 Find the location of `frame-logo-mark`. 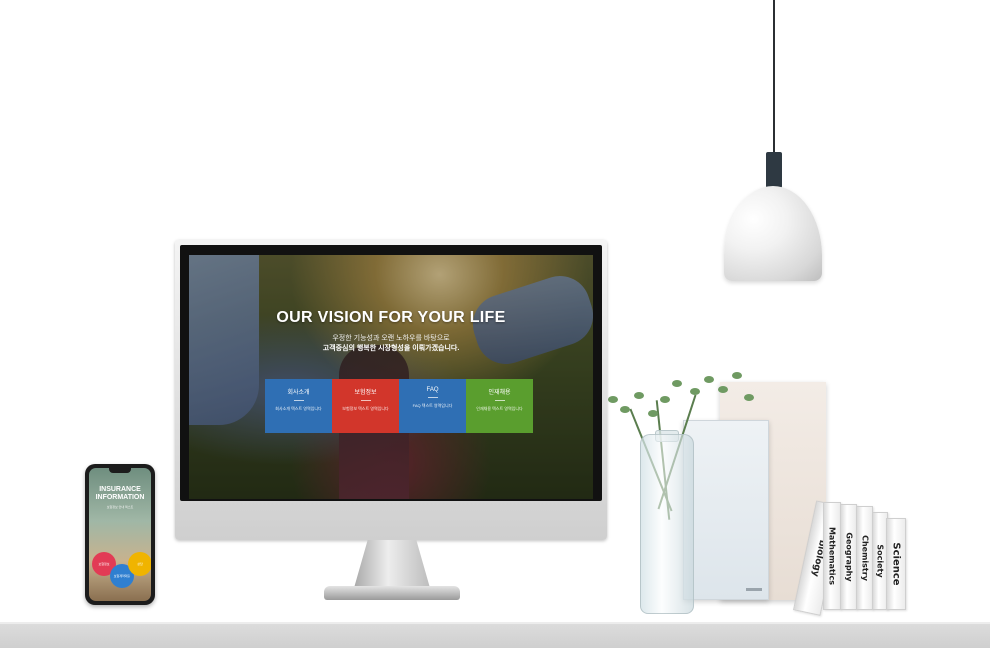

frame-logo-mark is located at coordinates (754, 589).